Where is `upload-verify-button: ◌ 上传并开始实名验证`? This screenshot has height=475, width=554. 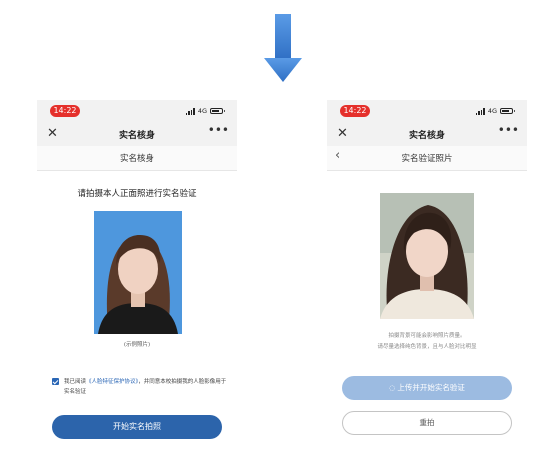 upload-verify-button: ◌ 上传并开始实名验证 is located at coordinates (427, 388).